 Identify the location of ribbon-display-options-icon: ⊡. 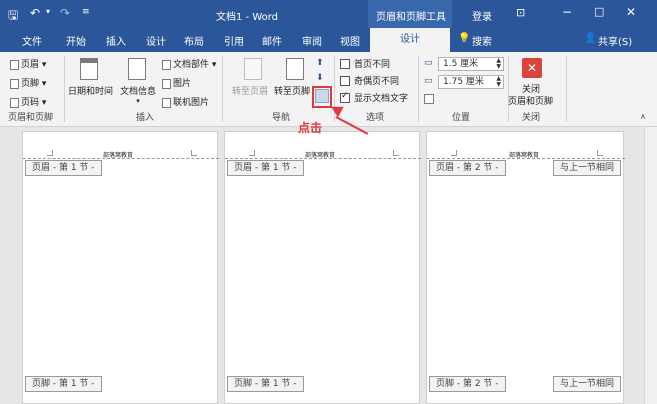
(520, 12).